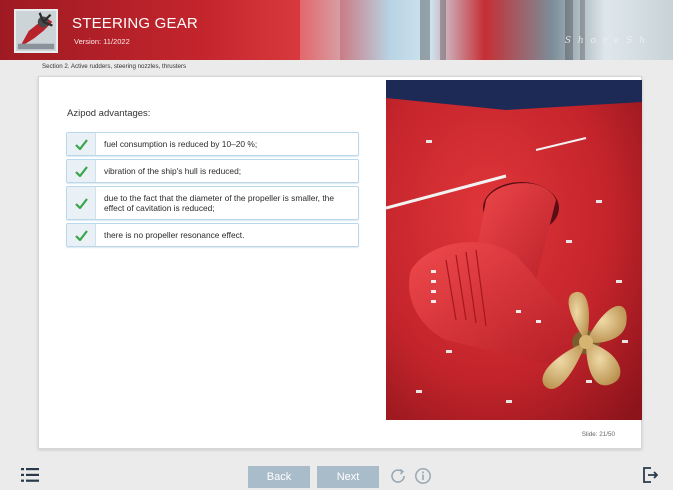  Describe the element at coordinates (605, 41) in the screenshot. I see `brand-script: S h o r e S h` at that location.